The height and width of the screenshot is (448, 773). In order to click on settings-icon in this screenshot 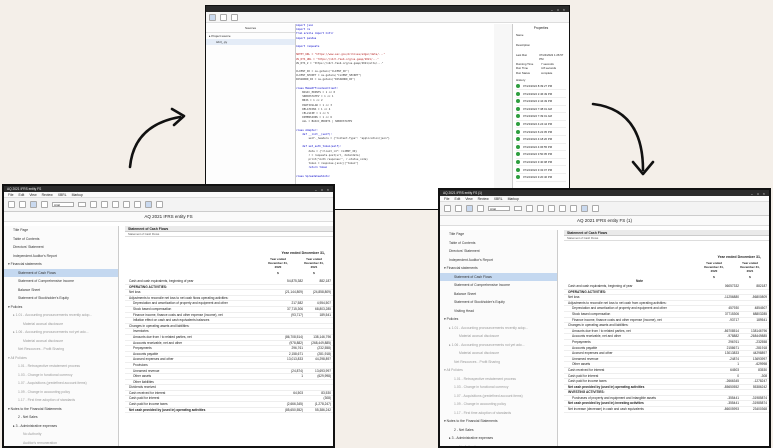, I will do `click(234, 17)`.